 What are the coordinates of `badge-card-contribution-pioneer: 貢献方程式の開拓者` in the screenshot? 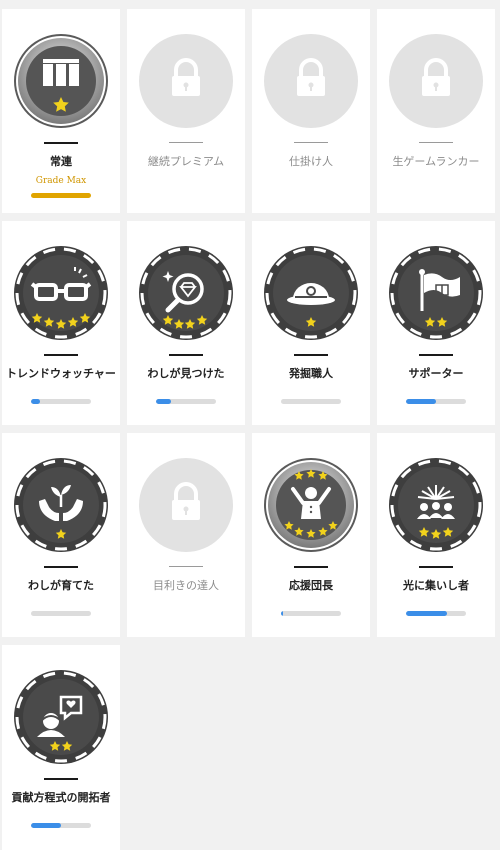 It's located at (61, 747).